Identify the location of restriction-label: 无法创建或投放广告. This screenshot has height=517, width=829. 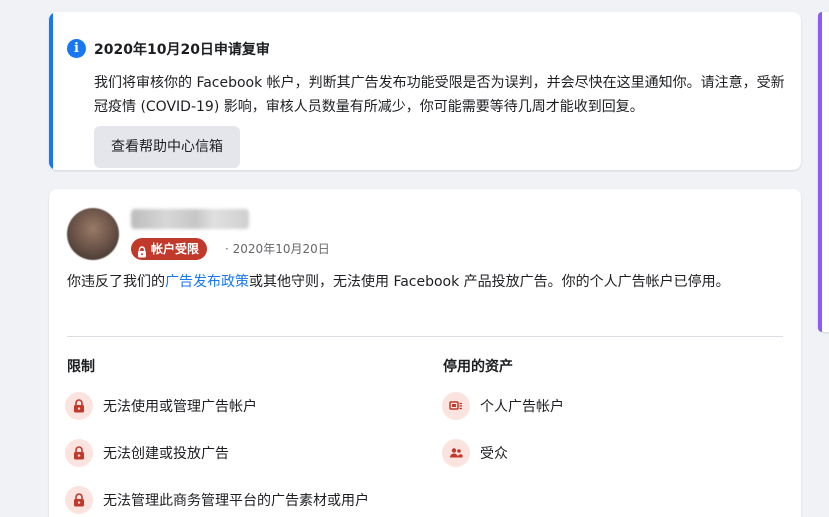
(166, 454).